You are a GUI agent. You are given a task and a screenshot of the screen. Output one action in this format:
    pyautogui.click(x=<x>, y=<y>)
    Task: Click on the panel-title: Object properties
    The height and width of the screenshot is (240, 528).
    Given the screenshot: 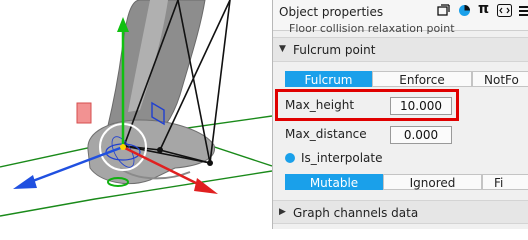 What is the action you would take?
    pyautogui.click(x=331, y=12)
    